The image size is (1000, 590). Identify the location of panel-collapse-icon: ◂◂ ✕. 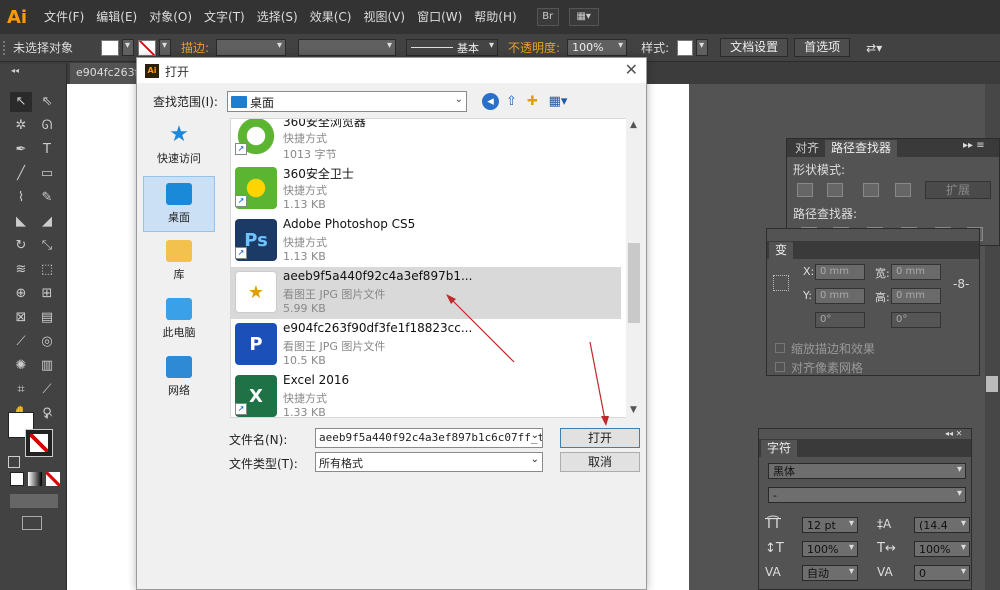
(953, 433).